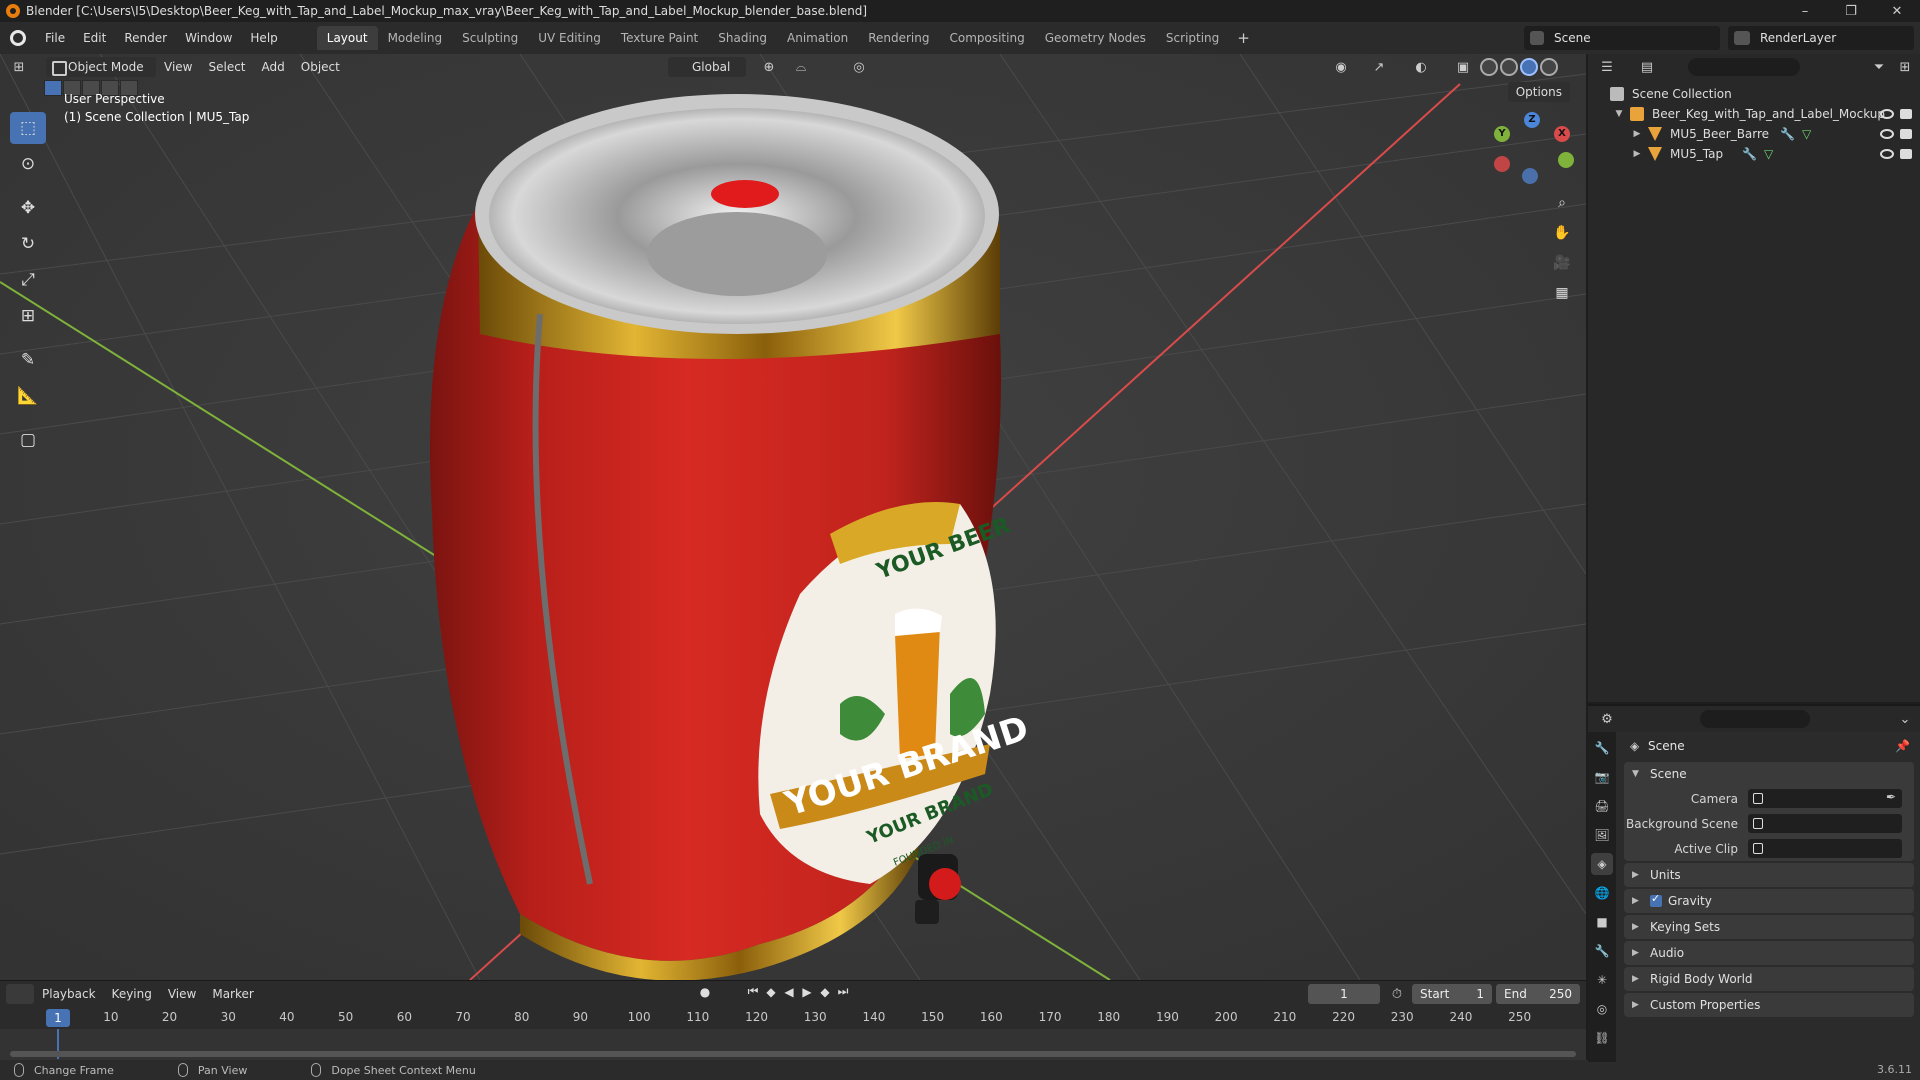  Describe the element at coordinates (28, 164) in the screenshot. I see `cursor-tool-icon: ⊙` at that location.